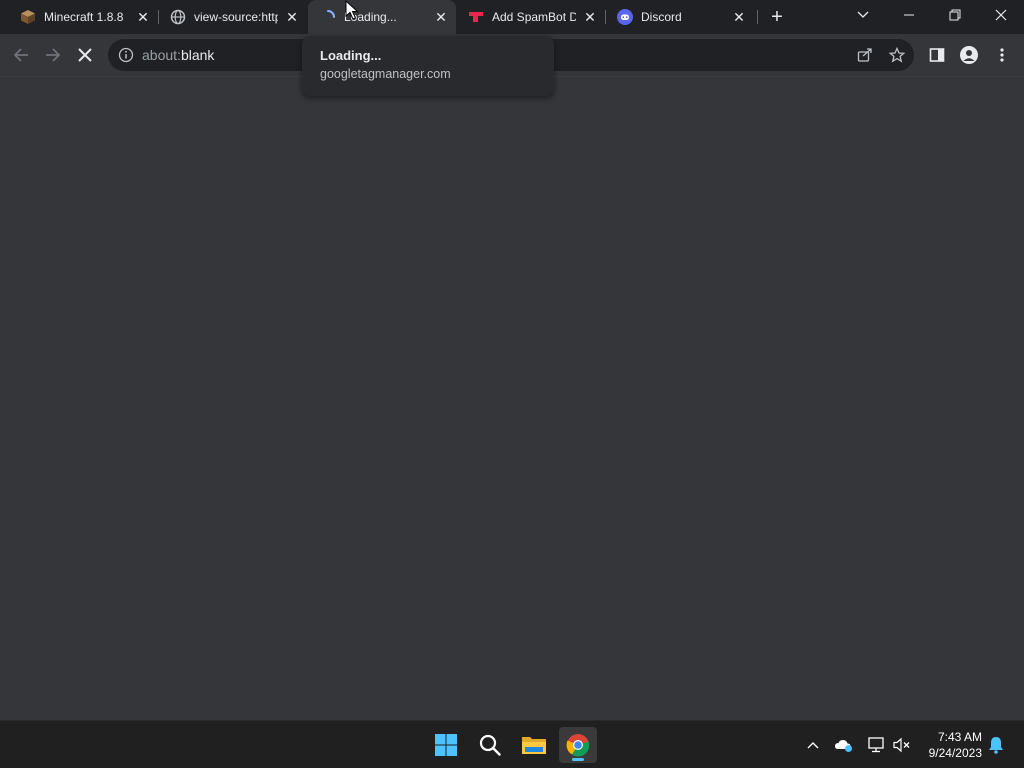  I want to click on tab-title: Discord, so click(661, 17).